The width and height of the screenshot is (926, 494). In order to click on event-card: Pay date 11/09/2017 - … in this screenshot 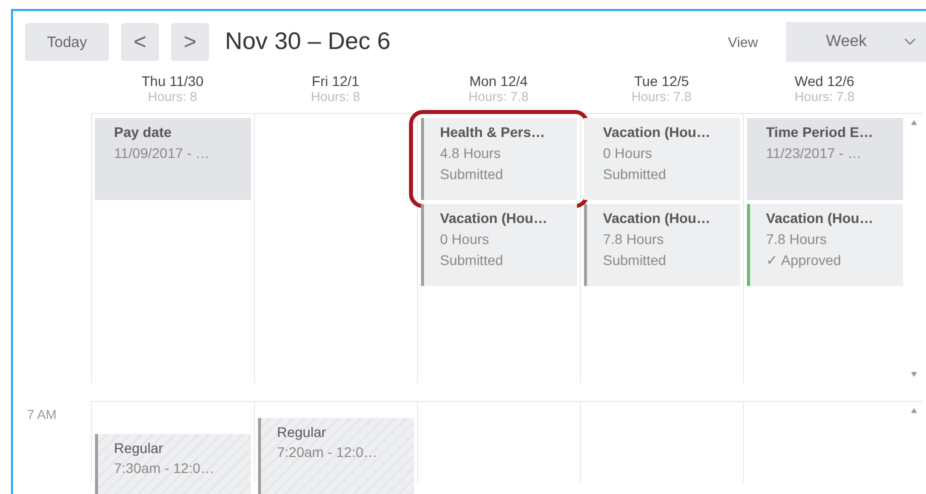, I will do `click(173, 159)`.